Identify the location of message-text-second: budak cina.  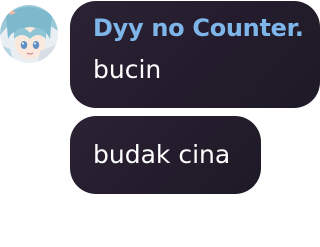
(162, 154).